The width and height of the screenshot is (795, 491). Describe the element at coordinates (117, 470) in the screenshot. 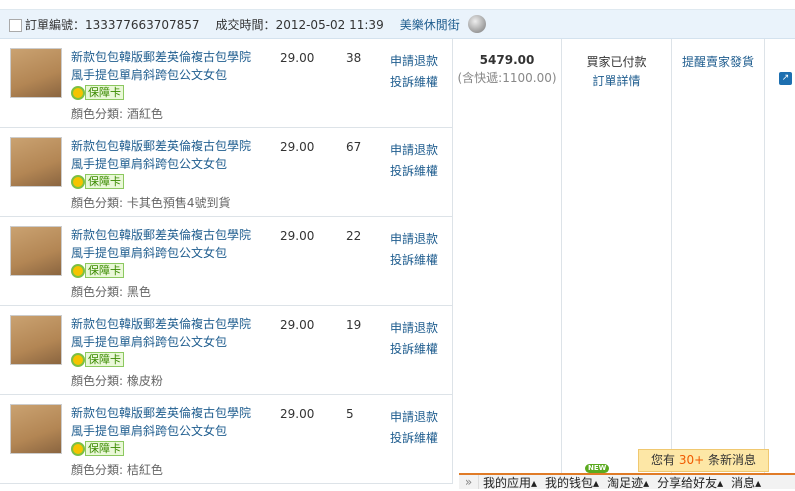

I see `product-sku: 顏色分類: 桔紅色` at that location.